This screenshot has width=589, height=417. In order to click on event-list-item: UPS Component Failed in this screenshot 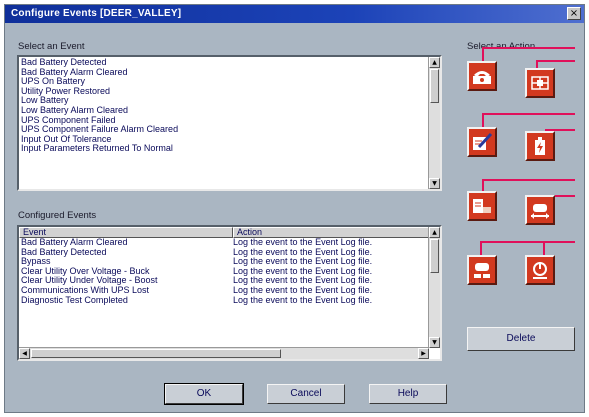, I will do `click(230, 121)`.